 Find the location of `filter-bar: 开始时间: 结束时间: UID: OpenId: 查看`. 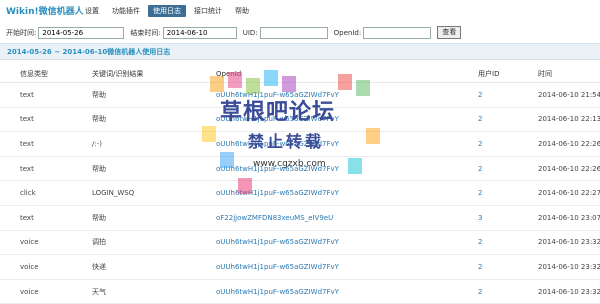

filter-bar: 开始时间: 结束时间: UID: OpenId: 查看 is located at coordinates (234, 32).